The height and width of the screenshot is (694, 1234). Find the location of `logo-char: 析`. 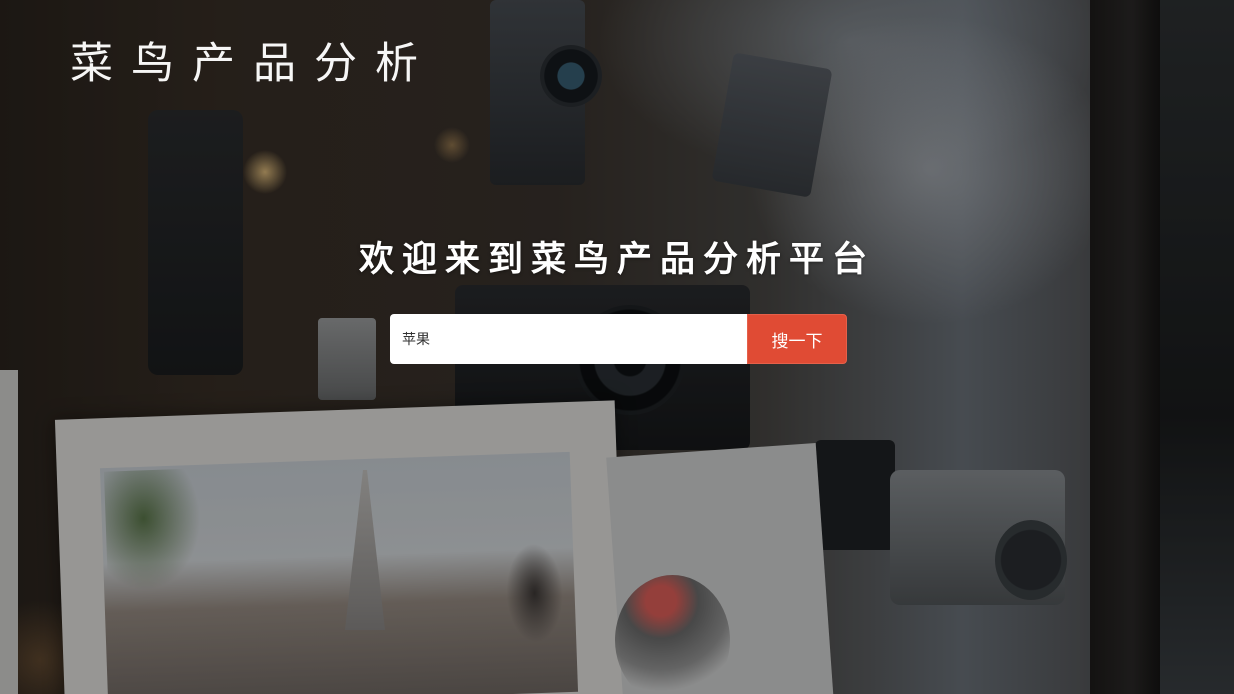

logo-char: 析 is located at coordinates (396, 64).